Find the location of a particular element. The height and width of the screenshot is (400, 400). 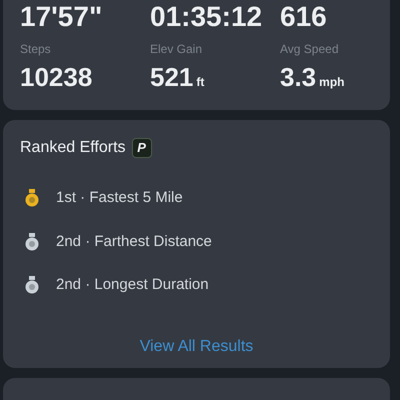

stat-value: 521 ft is located at coordinates (178, 78).